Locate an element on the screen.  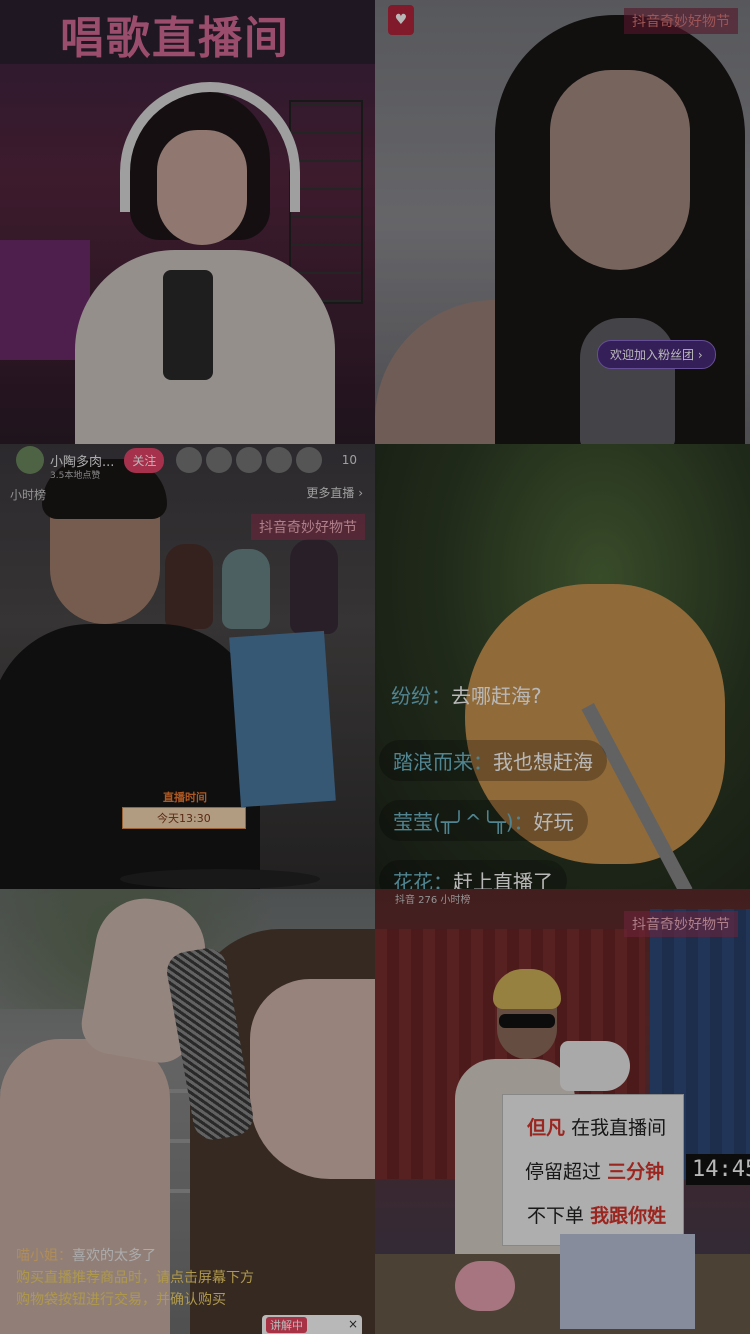
sunglasses-icon is located at coordinates (527, 1021).